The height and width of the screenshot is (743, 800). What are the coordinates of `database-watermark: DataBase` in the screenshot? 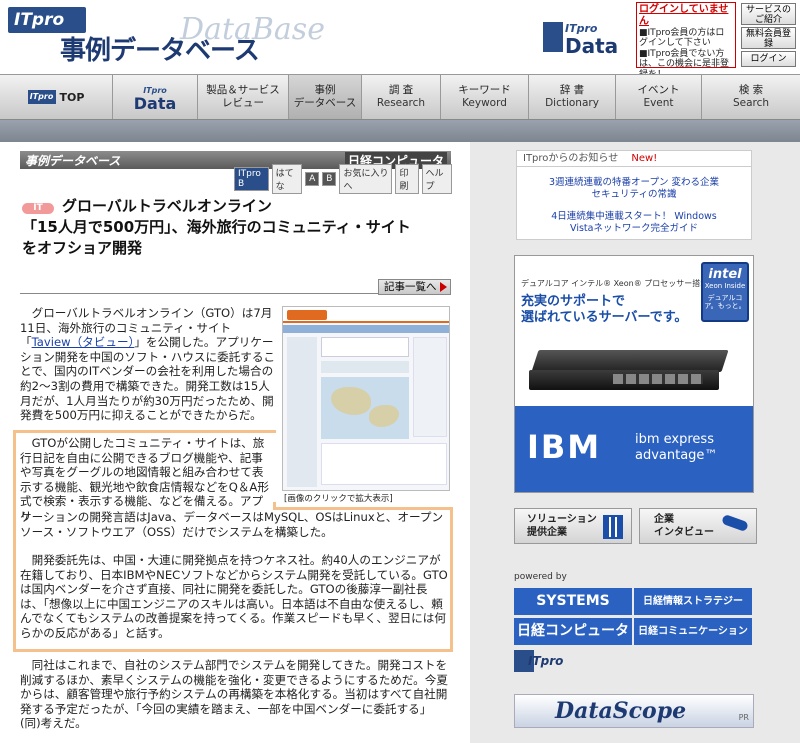 It's located at (252, 29).